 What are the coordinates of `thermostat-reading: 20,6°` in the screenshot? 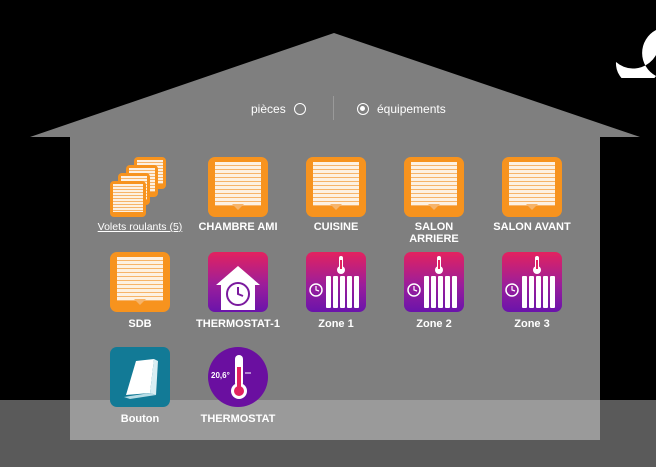 It's located at (220, 375).